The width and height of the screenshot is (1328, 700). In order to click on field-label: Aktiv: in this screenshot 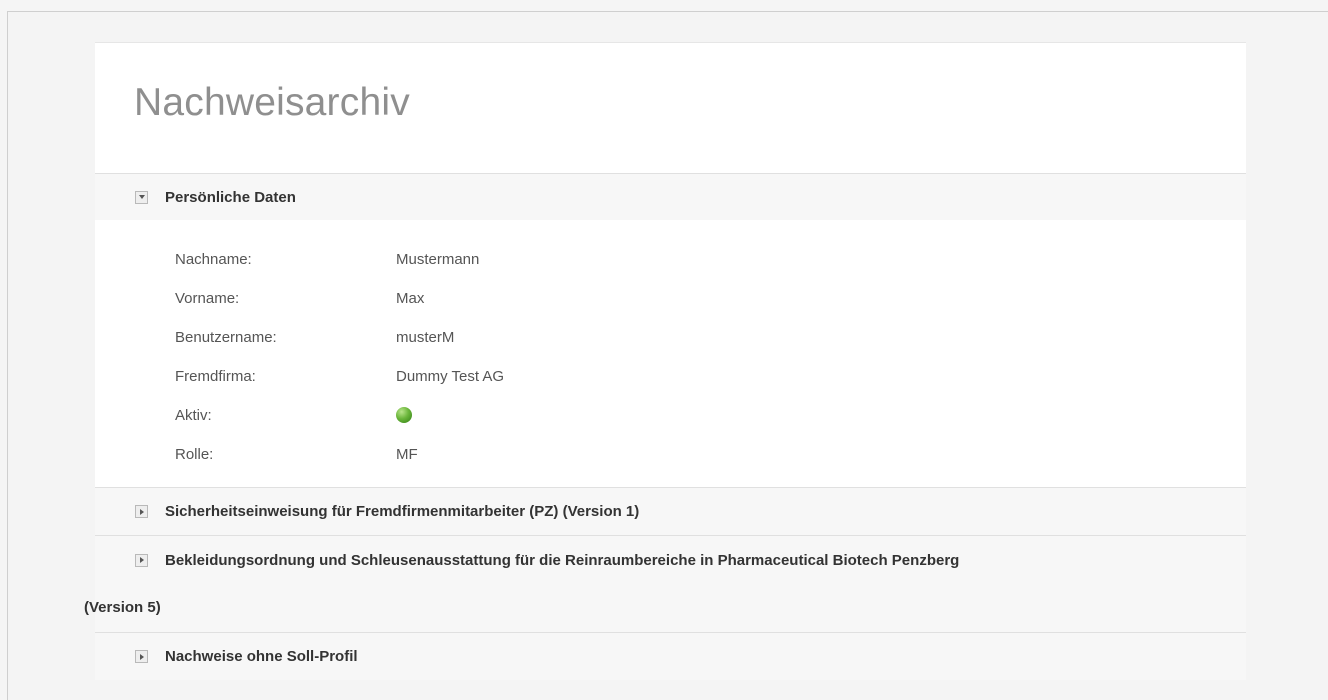, I will do `click(193, 415)`.